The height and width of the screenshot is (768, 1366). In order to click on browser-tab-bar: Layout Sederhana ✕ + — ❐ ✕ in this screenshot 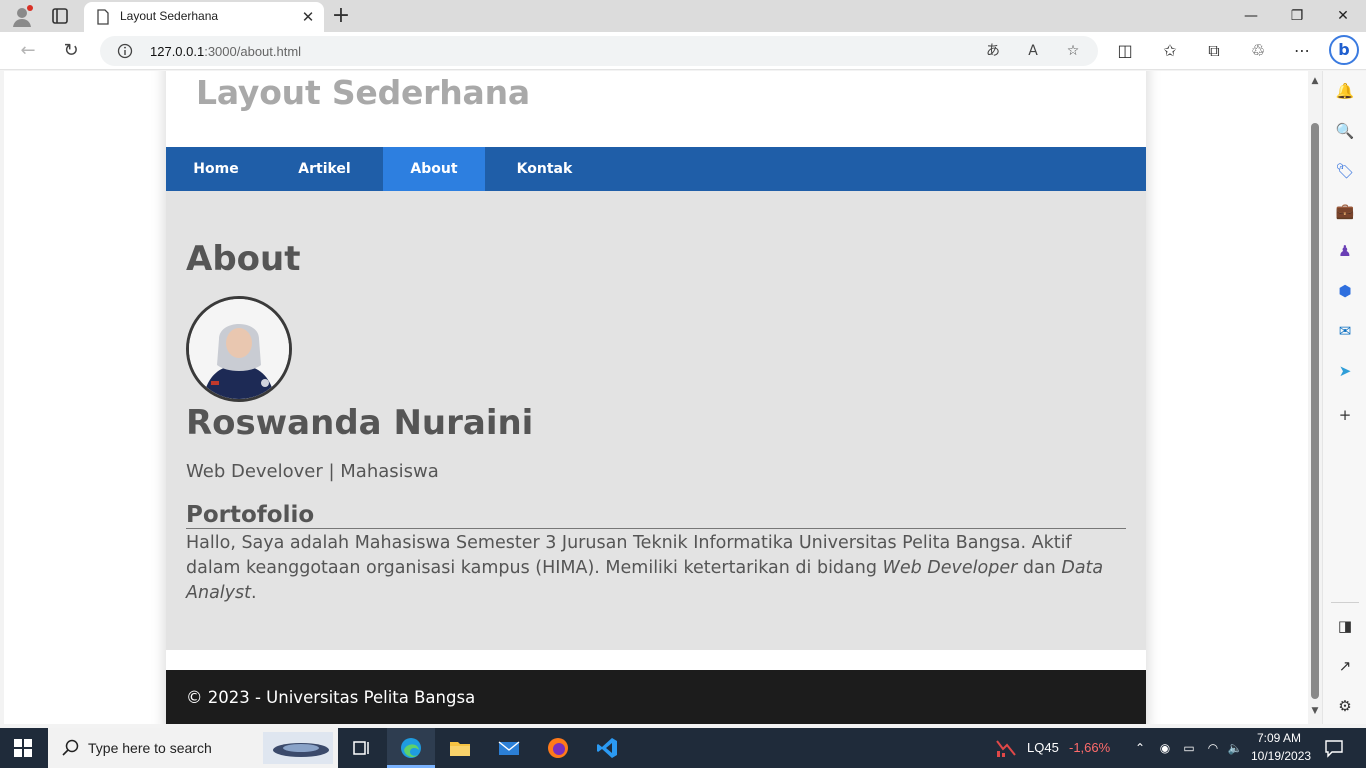, I will do `click(683, 16)`.